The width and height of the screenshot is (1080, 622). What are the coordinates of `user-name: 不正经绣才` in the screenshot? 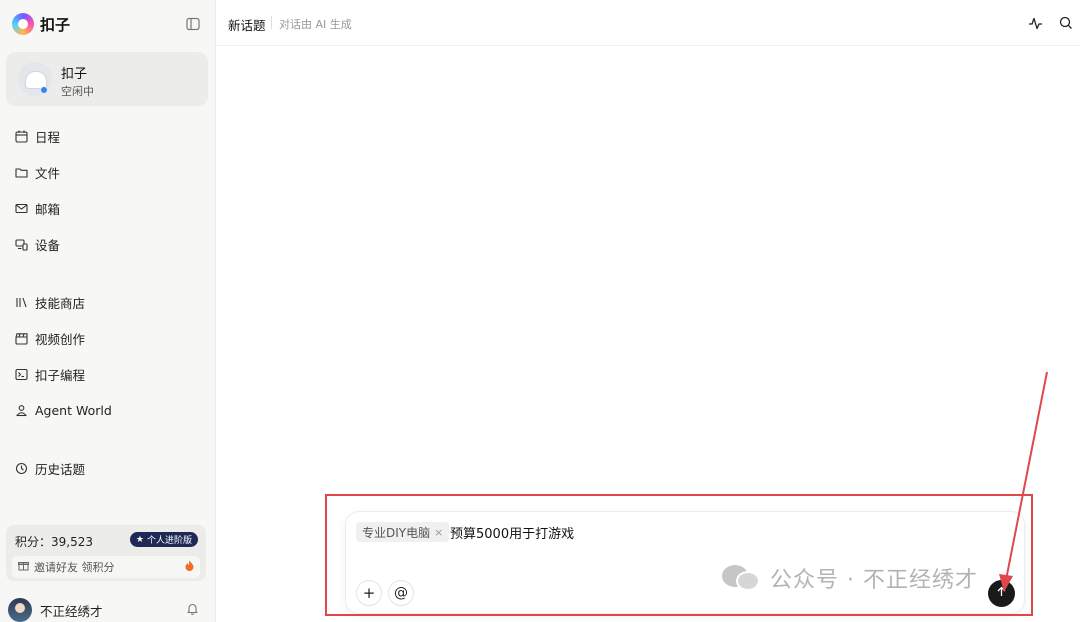 It's located at (71, 611).